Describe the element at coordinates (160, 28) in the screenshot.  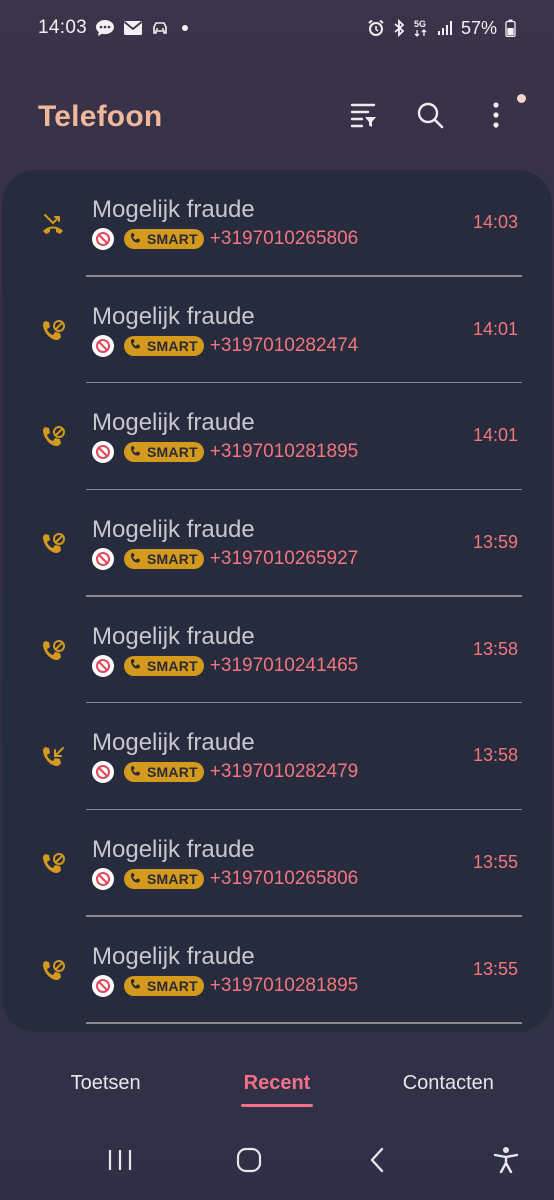
I see `car-icon` at that location.